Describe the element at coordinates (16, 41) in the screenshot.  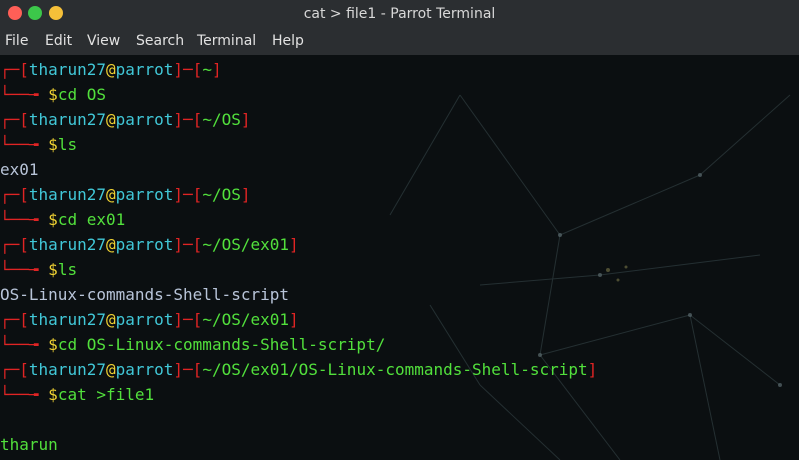
I see `menu-file: File` at that location.